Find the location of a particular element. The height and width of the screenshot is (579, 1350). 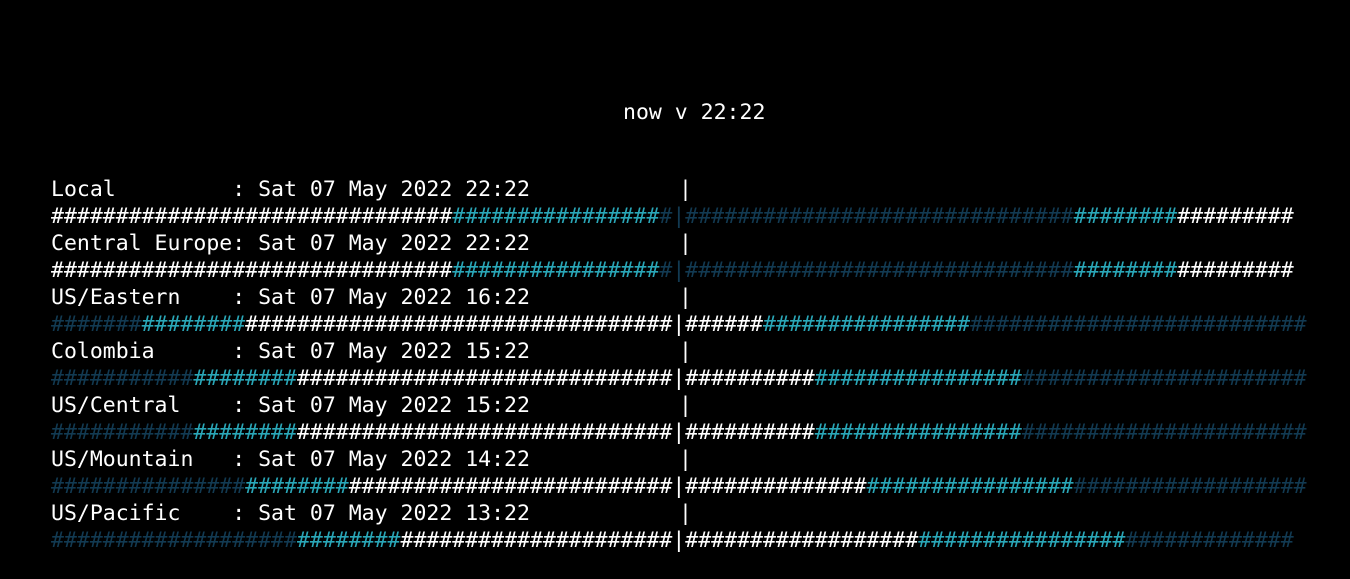

timezone-row: Local : Sat 07 May 2022 22:22 | is located at coordinates (679, 189).